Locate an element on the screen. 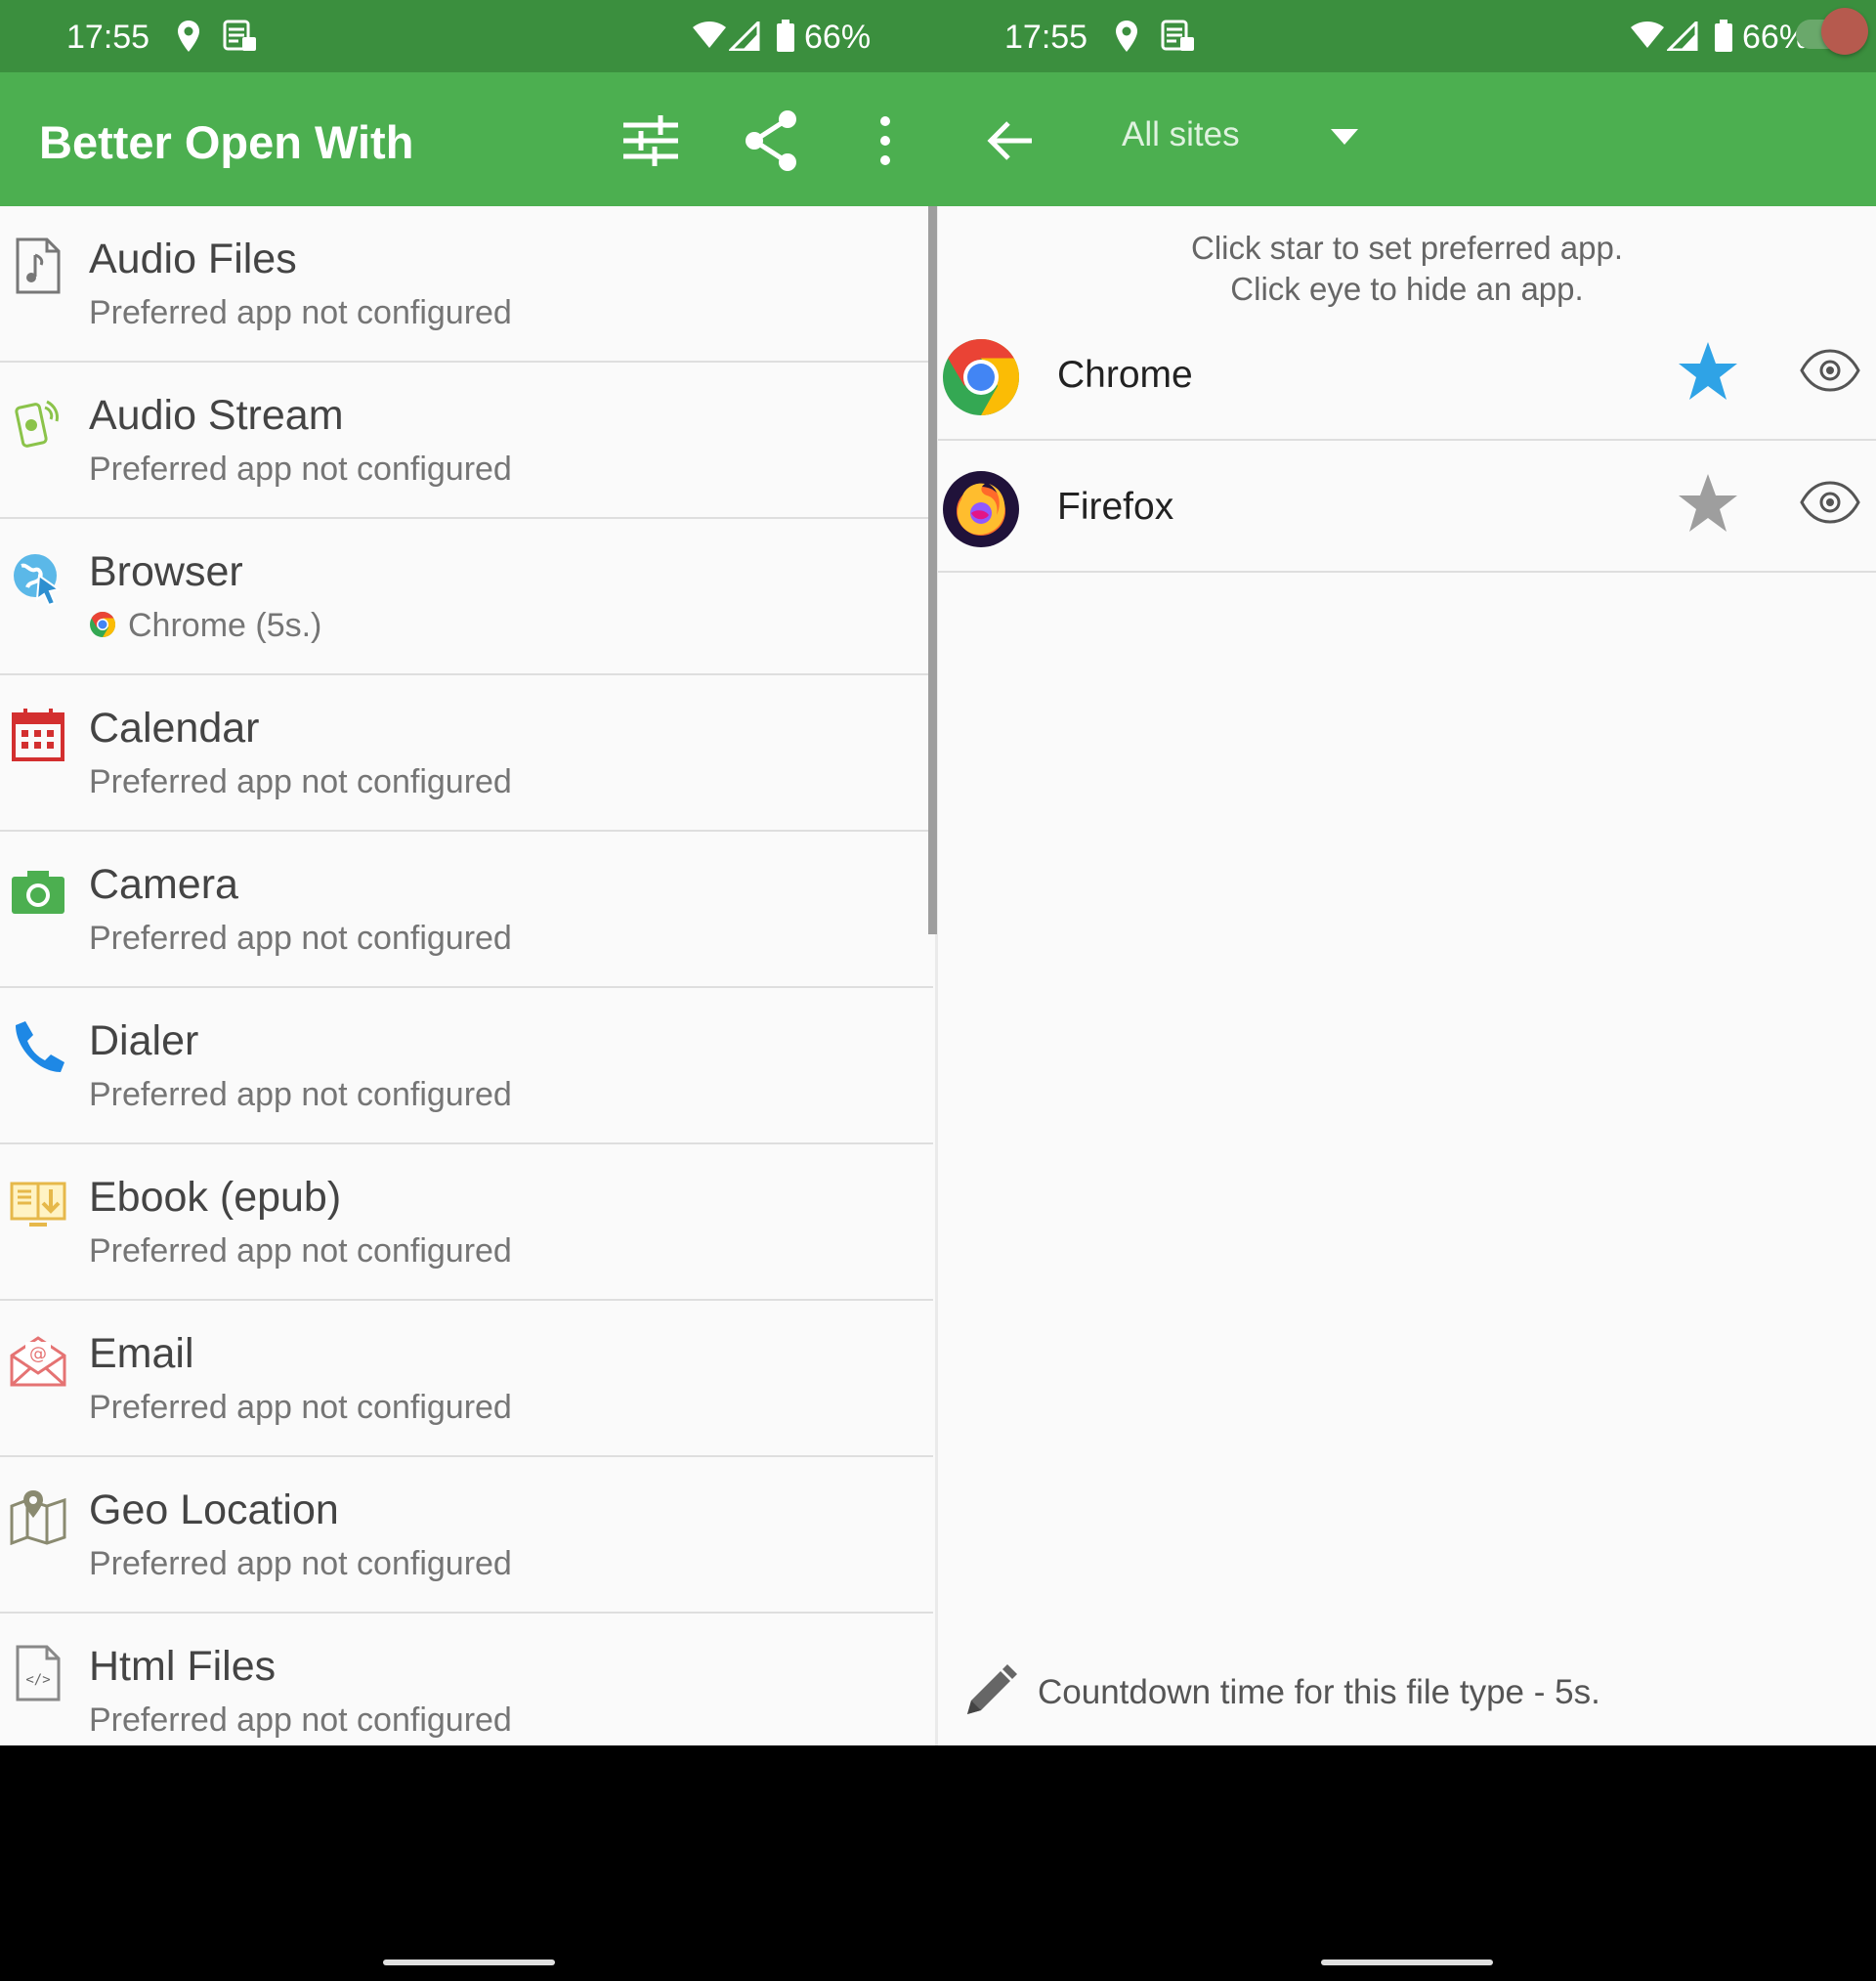 The image size is (1876, 1981). list-item-subtitle-text: Chrome (5s.) is located at coordinates (225, 625).